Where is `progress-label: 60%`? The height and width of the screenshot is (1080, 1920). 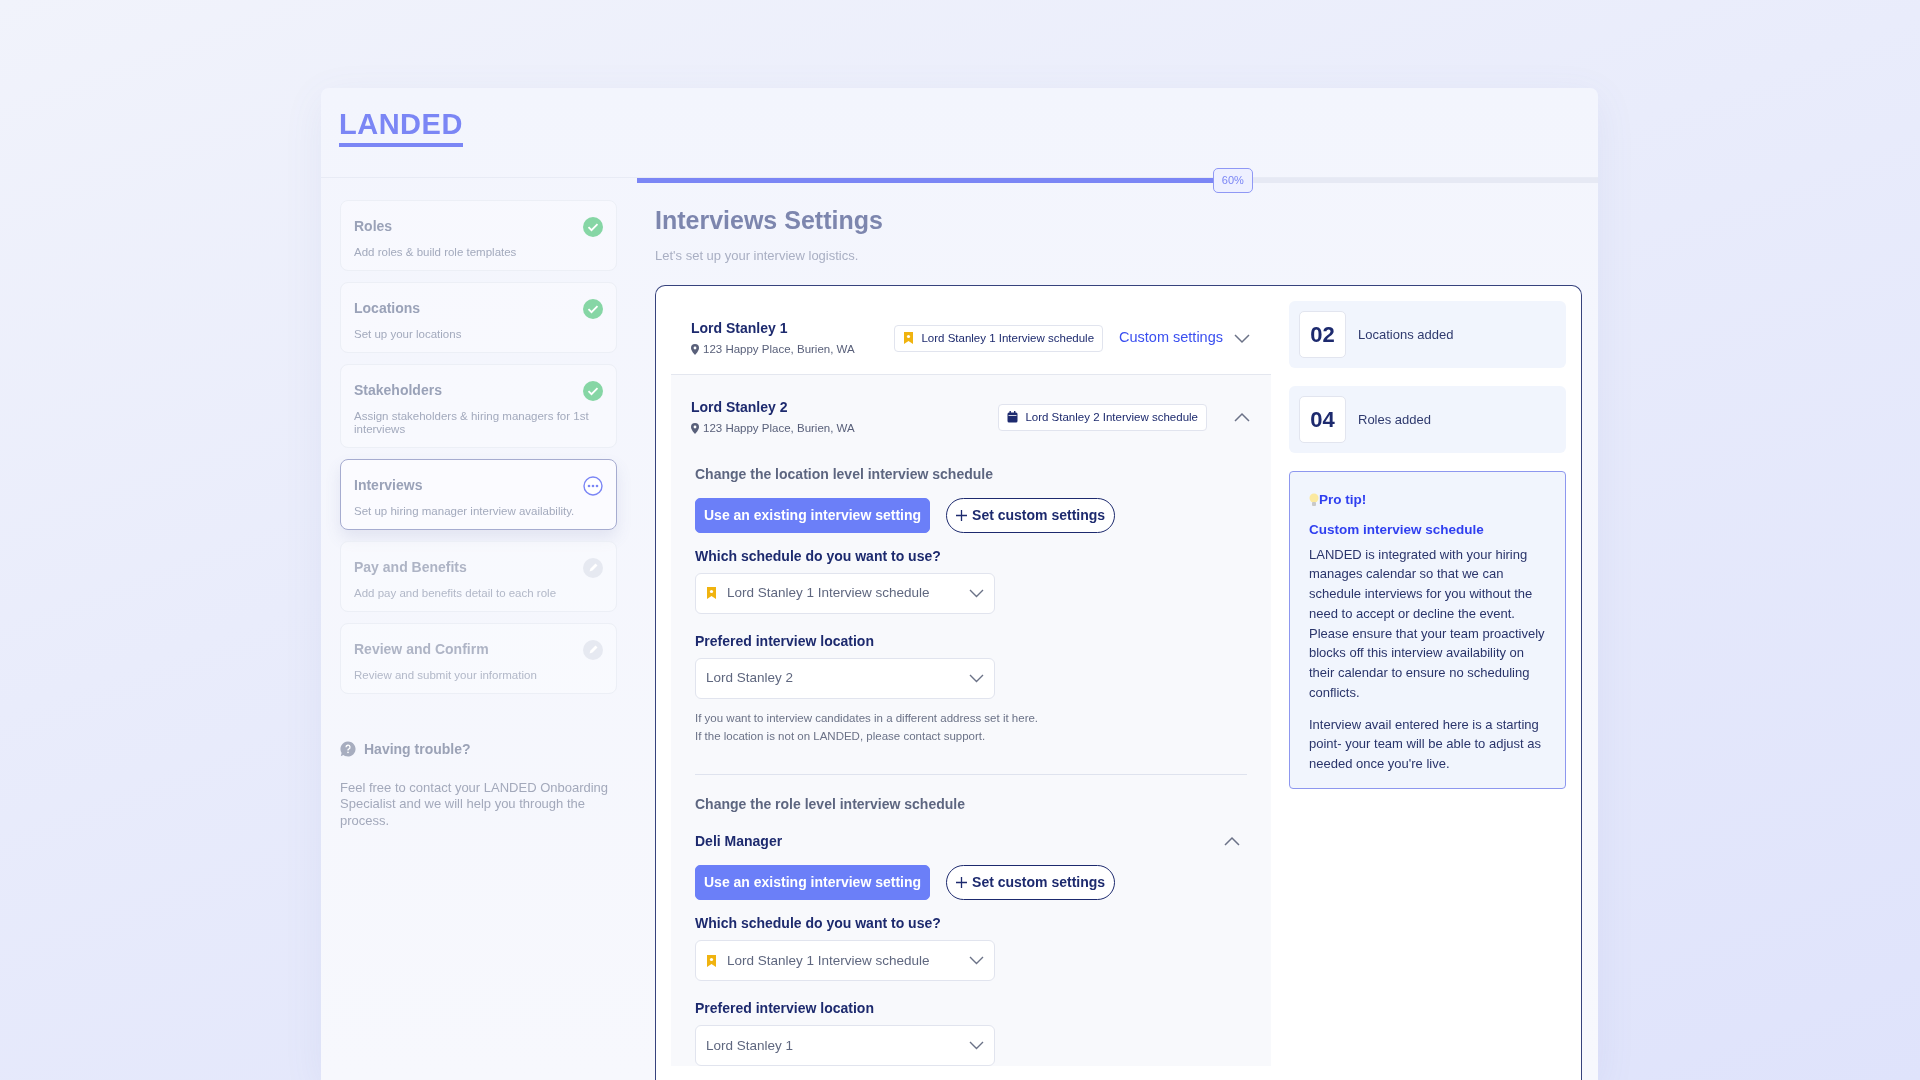
progress-label: 60% is located at coordinates (1232, 180).